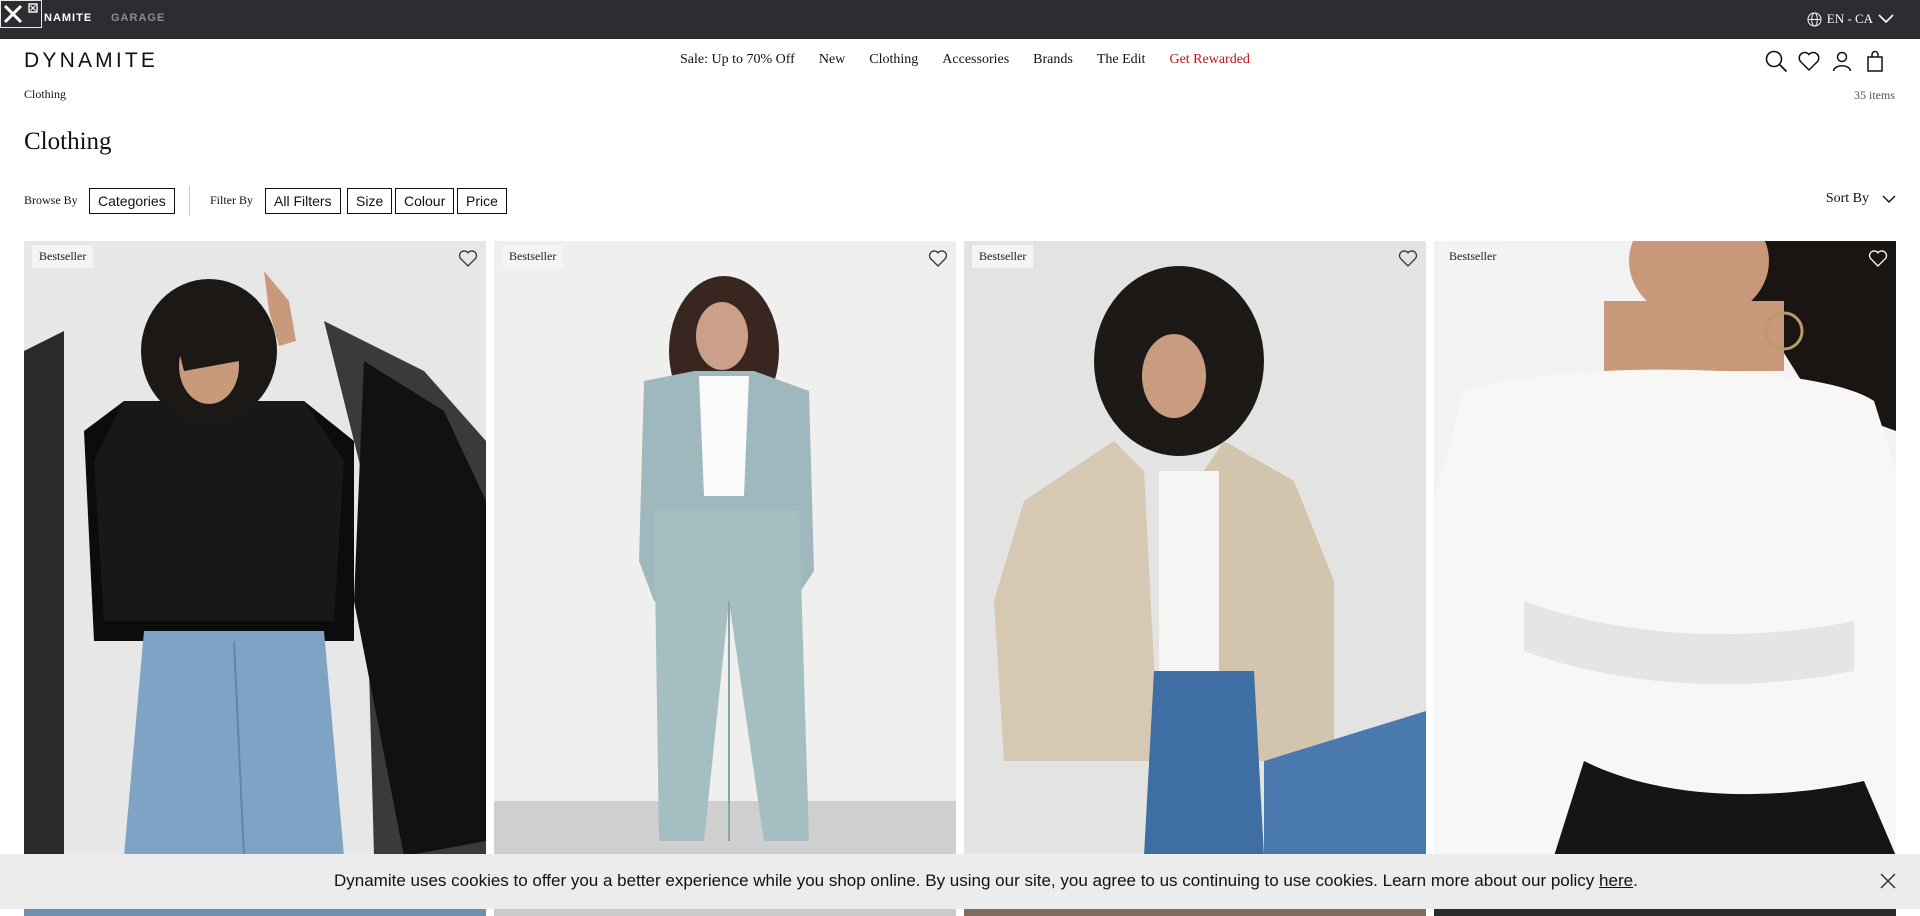 Image resolution: width=1920 pixels, height=916 pixels. Describe the element at coordinates (893, 60) in the screenshot. I see `nav-clothing: Clothing` at that location.